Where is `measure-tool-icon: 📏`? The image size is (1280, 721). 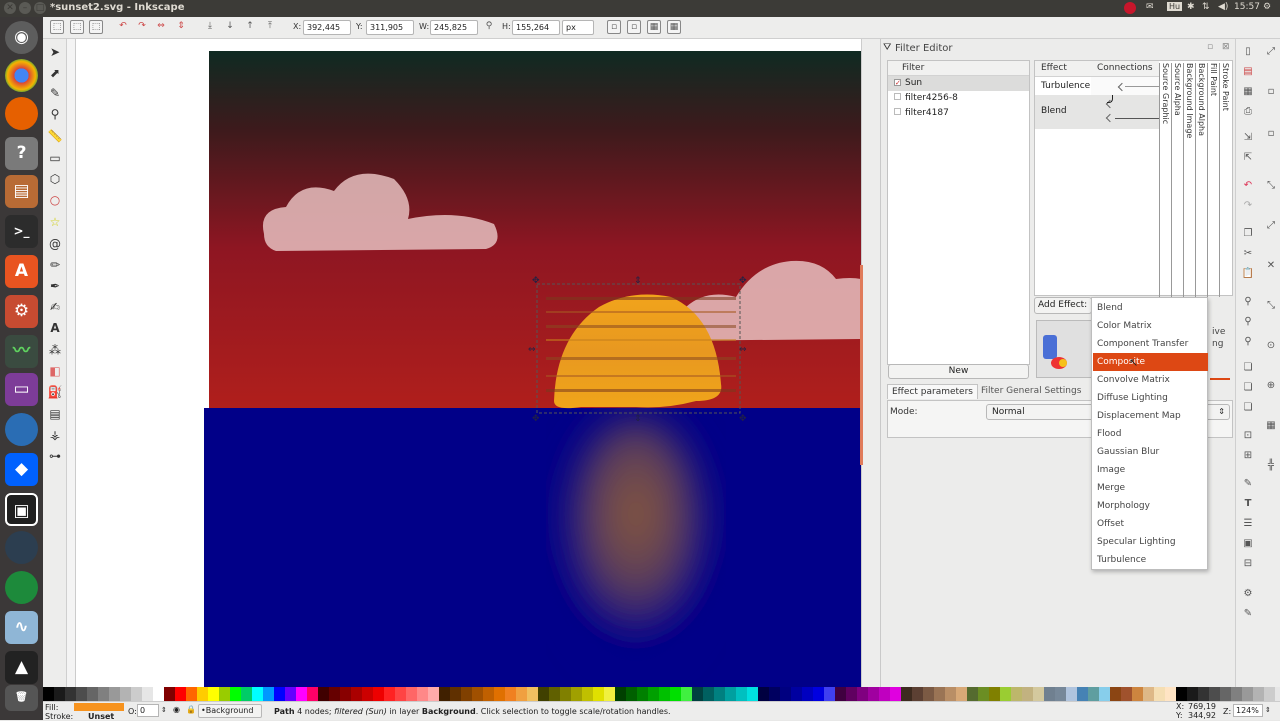 measure-tool-icon: 📏 is located at coordinates (55, 136).